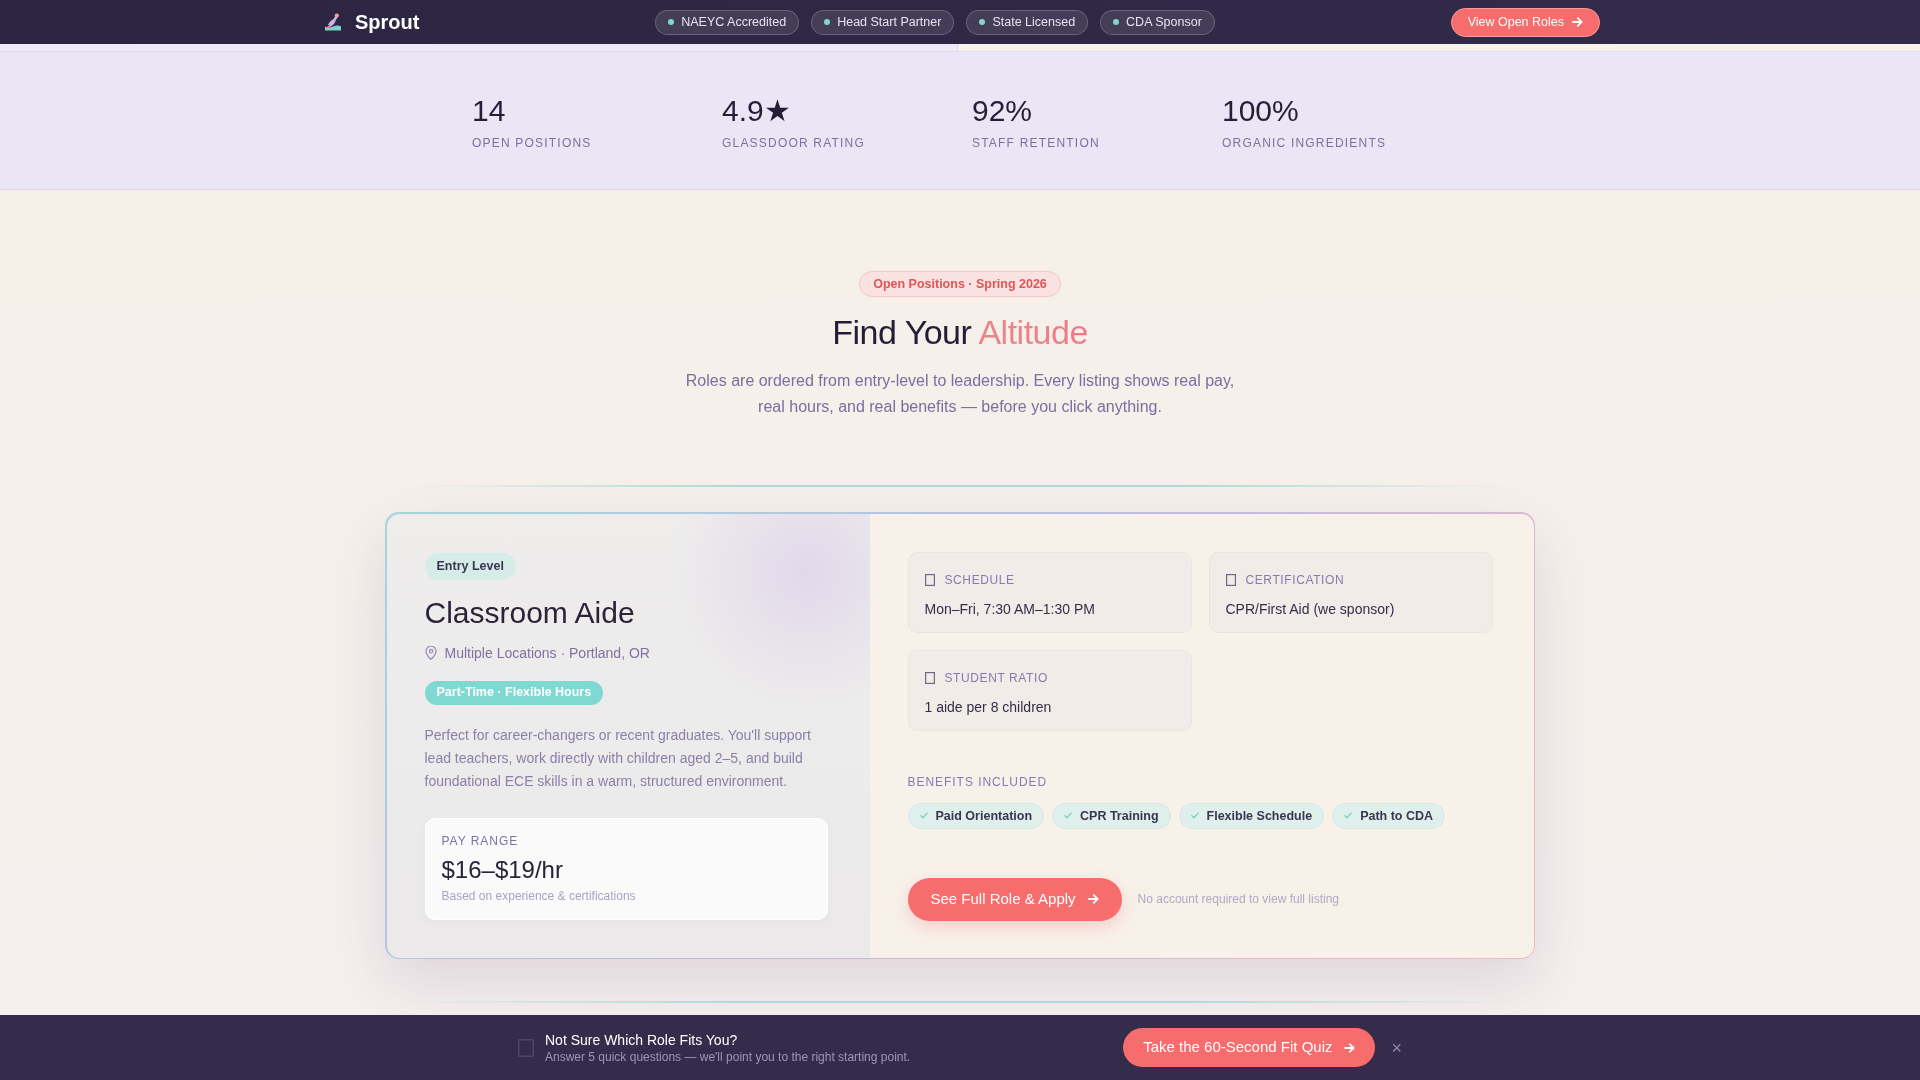 The image size is (1920, 1080). Describe the element at coordinates (984, 815) in the screenshot. I see `benefit-label: Paid Orientation` at that location.